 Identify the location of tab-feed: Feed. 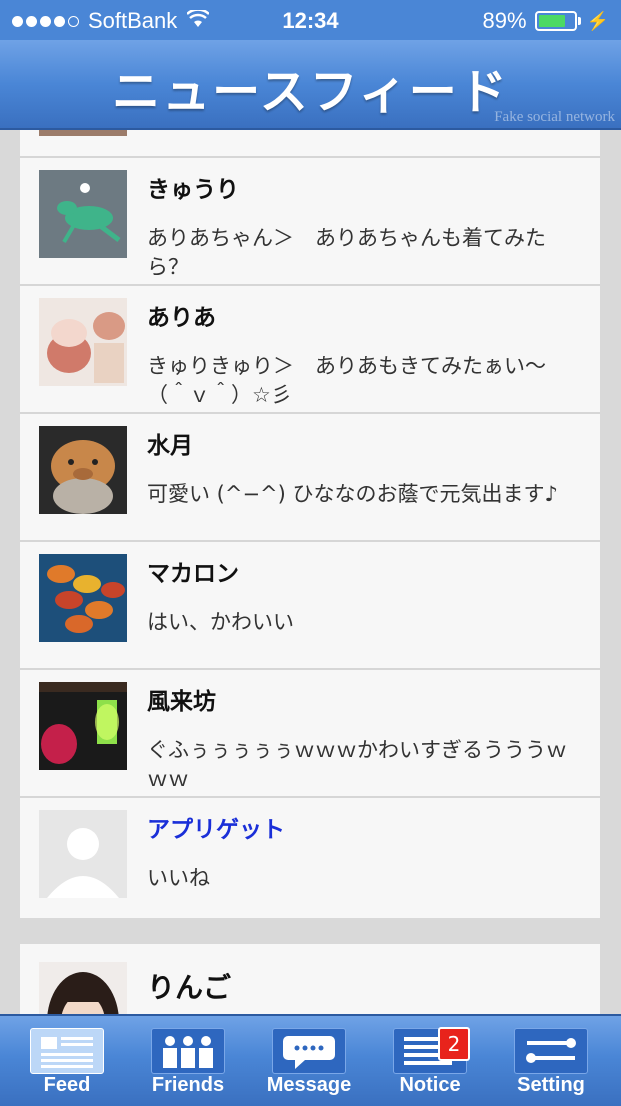
(67, 1064).